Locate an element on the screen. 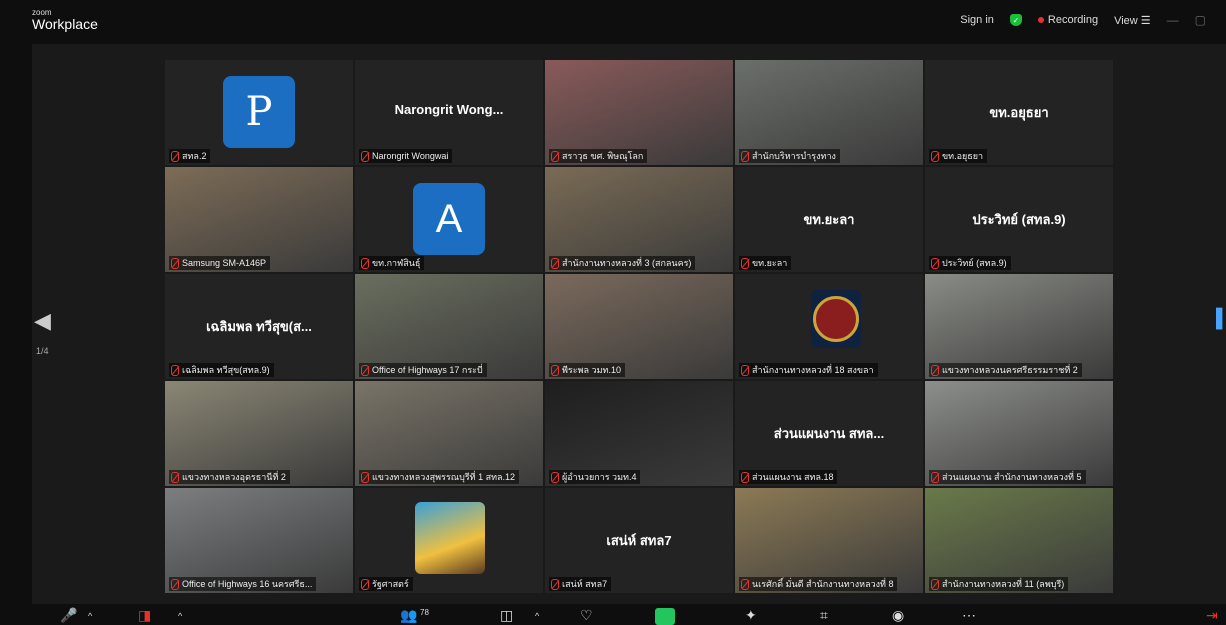 The image size is (1226, 625). participants-icon: 👥 is located at coordinates (408, 615).